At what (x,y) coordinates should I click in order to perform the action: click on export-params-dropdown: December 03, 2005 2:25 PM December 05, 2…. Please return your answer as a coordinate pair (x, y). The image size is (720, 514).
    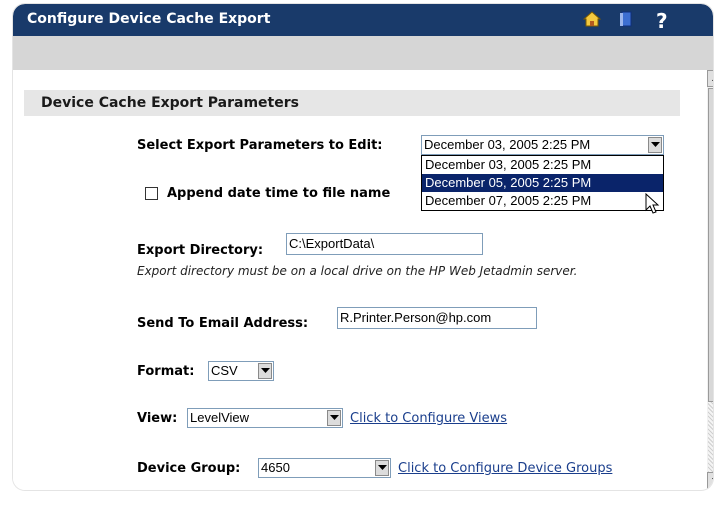
    Looking at the image, I should click on (542, 183).